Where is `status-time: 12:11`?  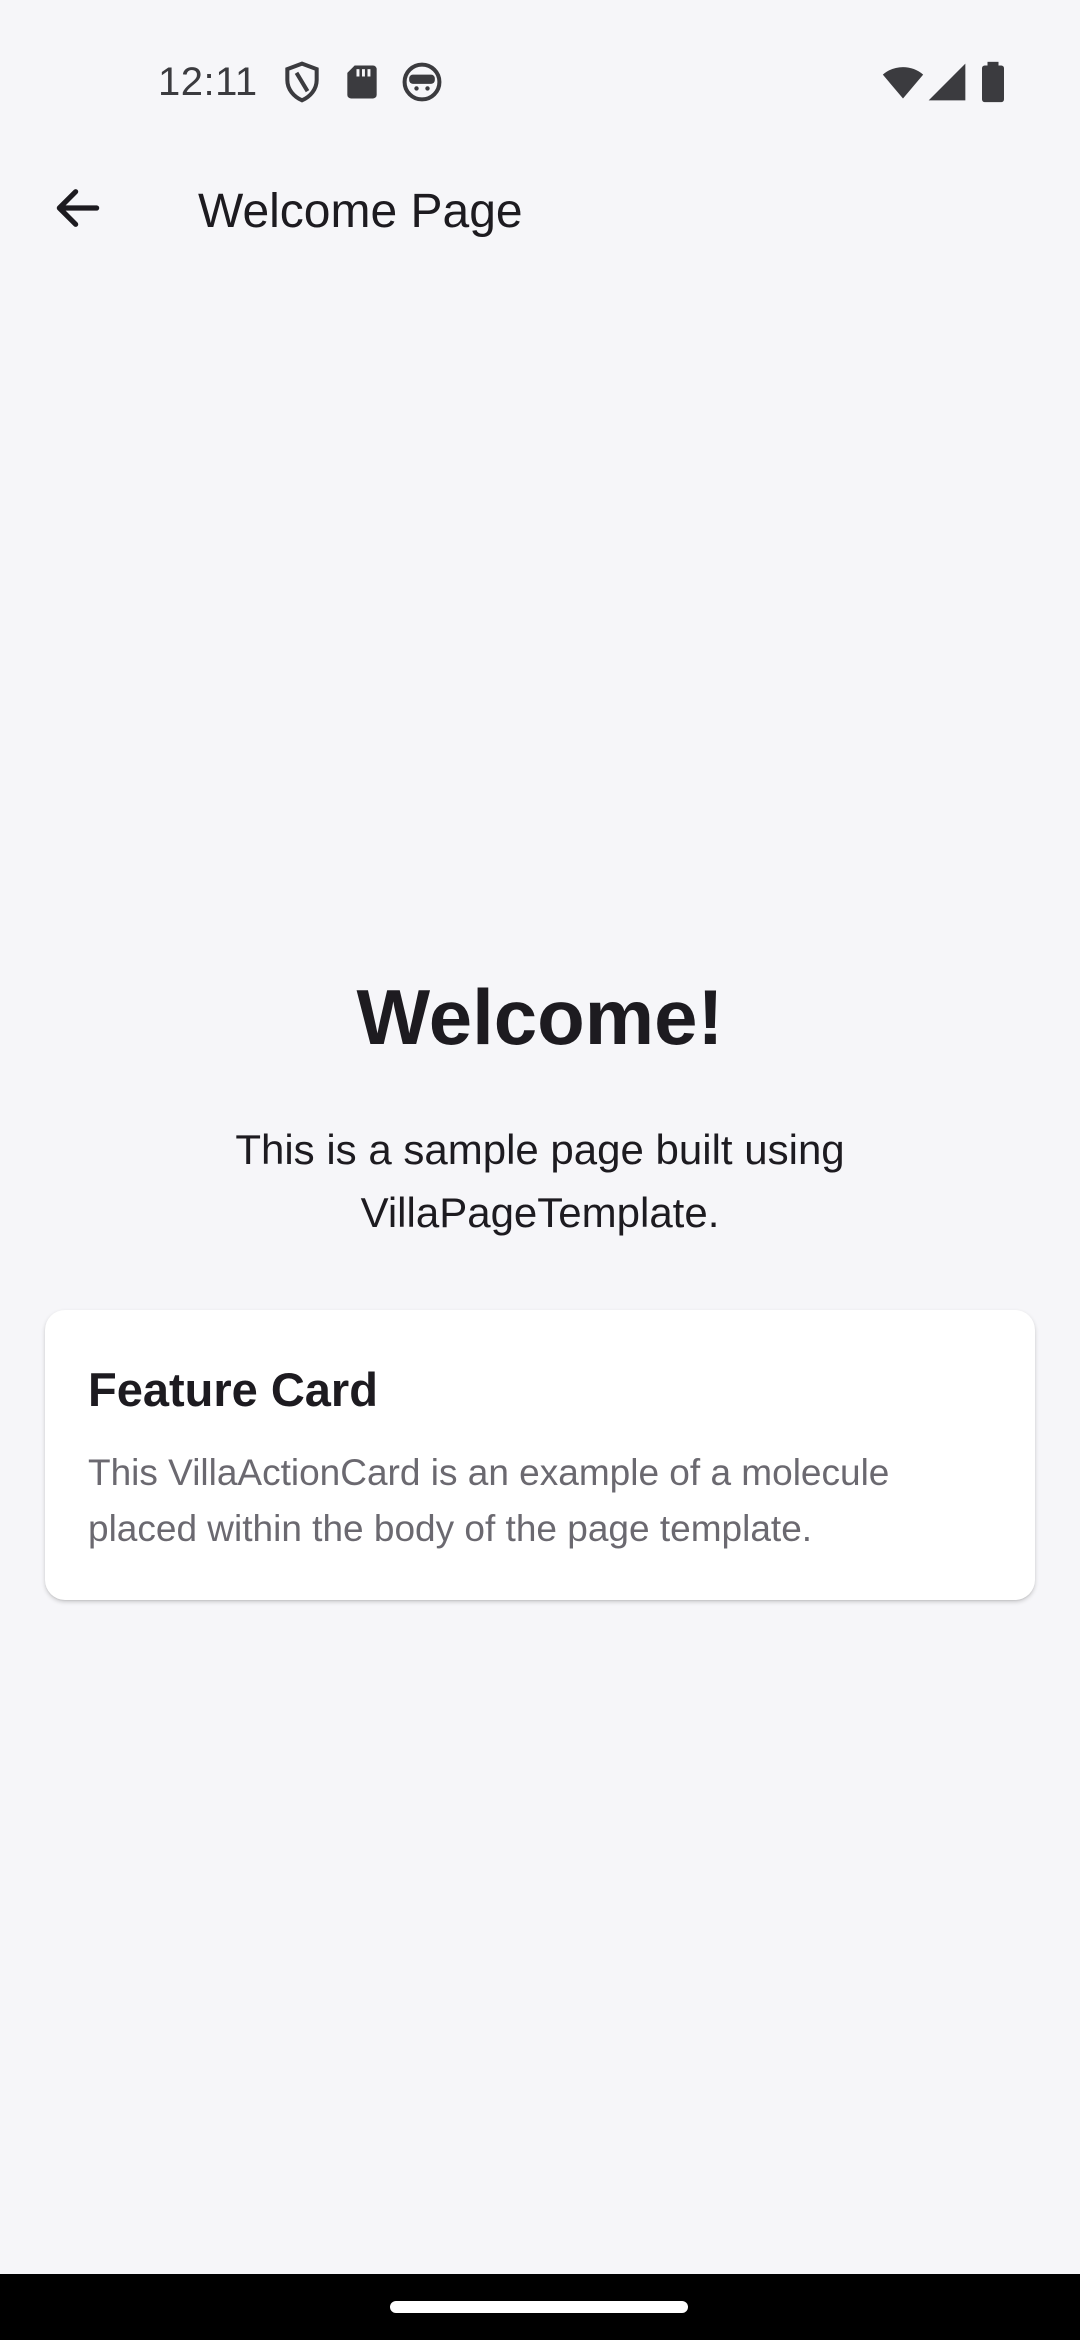 status-time: 12:11 is located at coordinates (208, 82).